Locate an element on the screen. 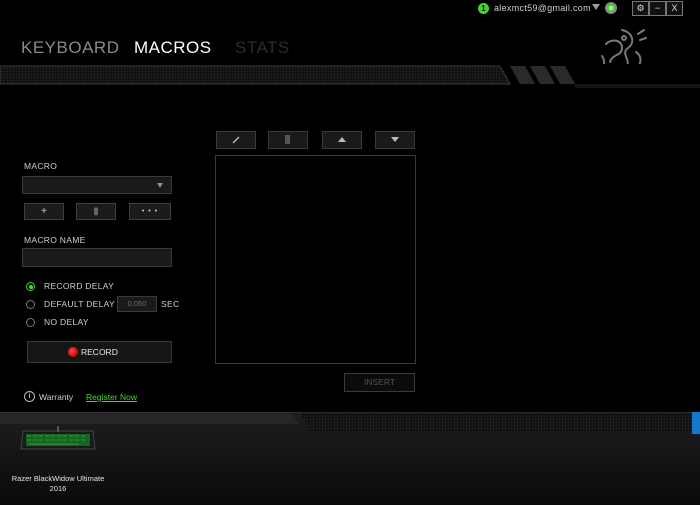  settings-button: ⚙ is located at coordinates (640, 8).